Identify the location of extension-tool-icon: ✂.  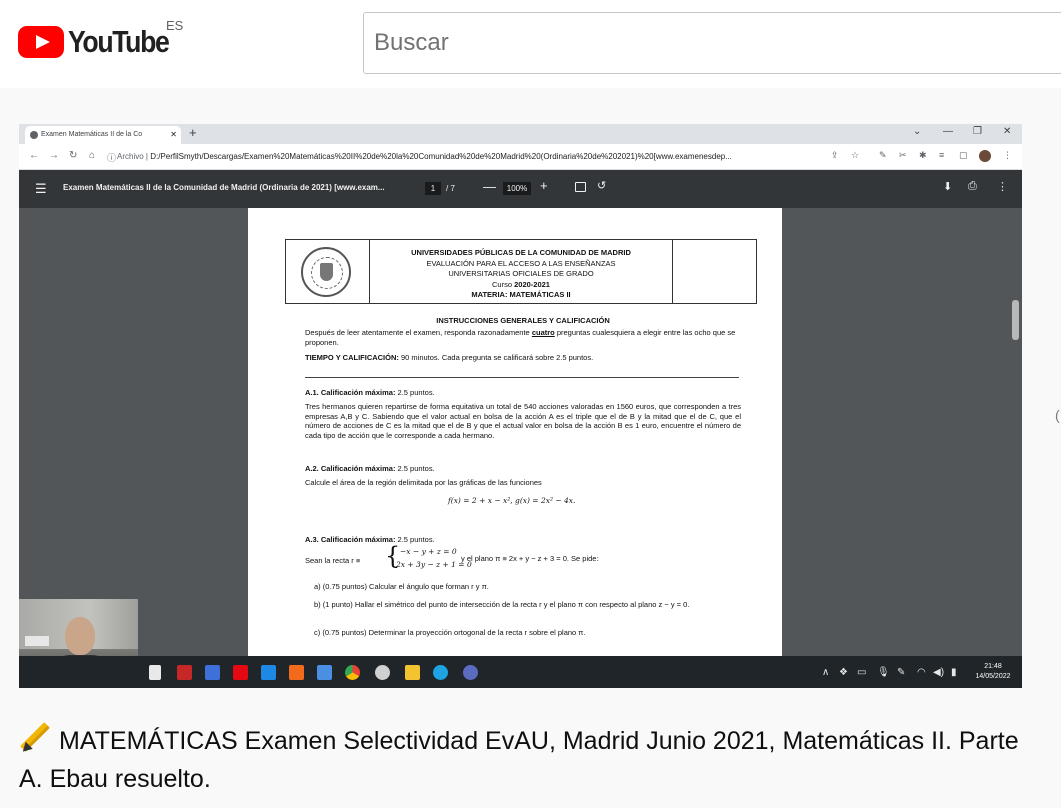
(903, 155).